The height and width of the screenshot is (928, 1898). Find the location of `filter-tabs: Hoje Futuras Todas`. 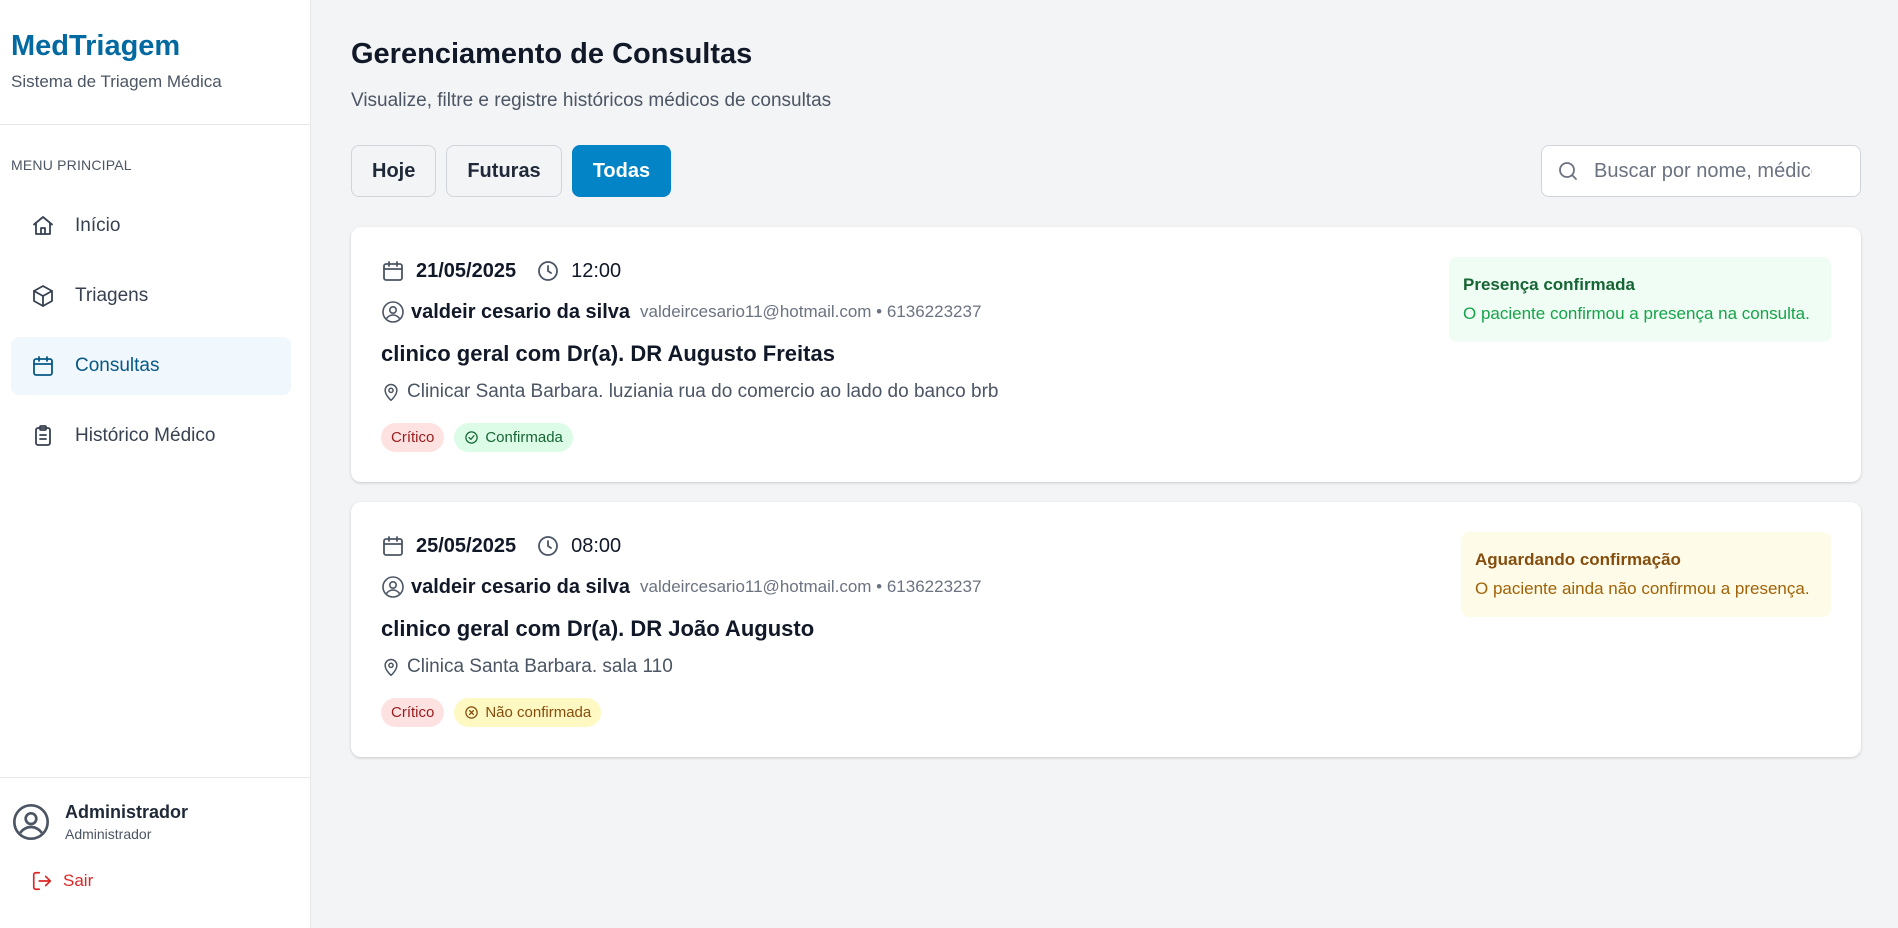

filter-tabs: Hoje Futuras Todas is located at coordinates (511, 171).